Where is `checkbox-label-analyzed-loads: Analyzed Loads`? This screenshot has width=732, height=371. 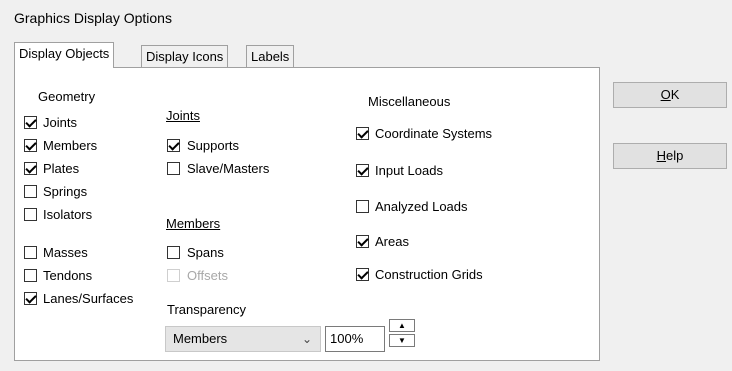
checkbox-label-analyzed-loads: Analyzed Loads is located at coordinates (421, 206).